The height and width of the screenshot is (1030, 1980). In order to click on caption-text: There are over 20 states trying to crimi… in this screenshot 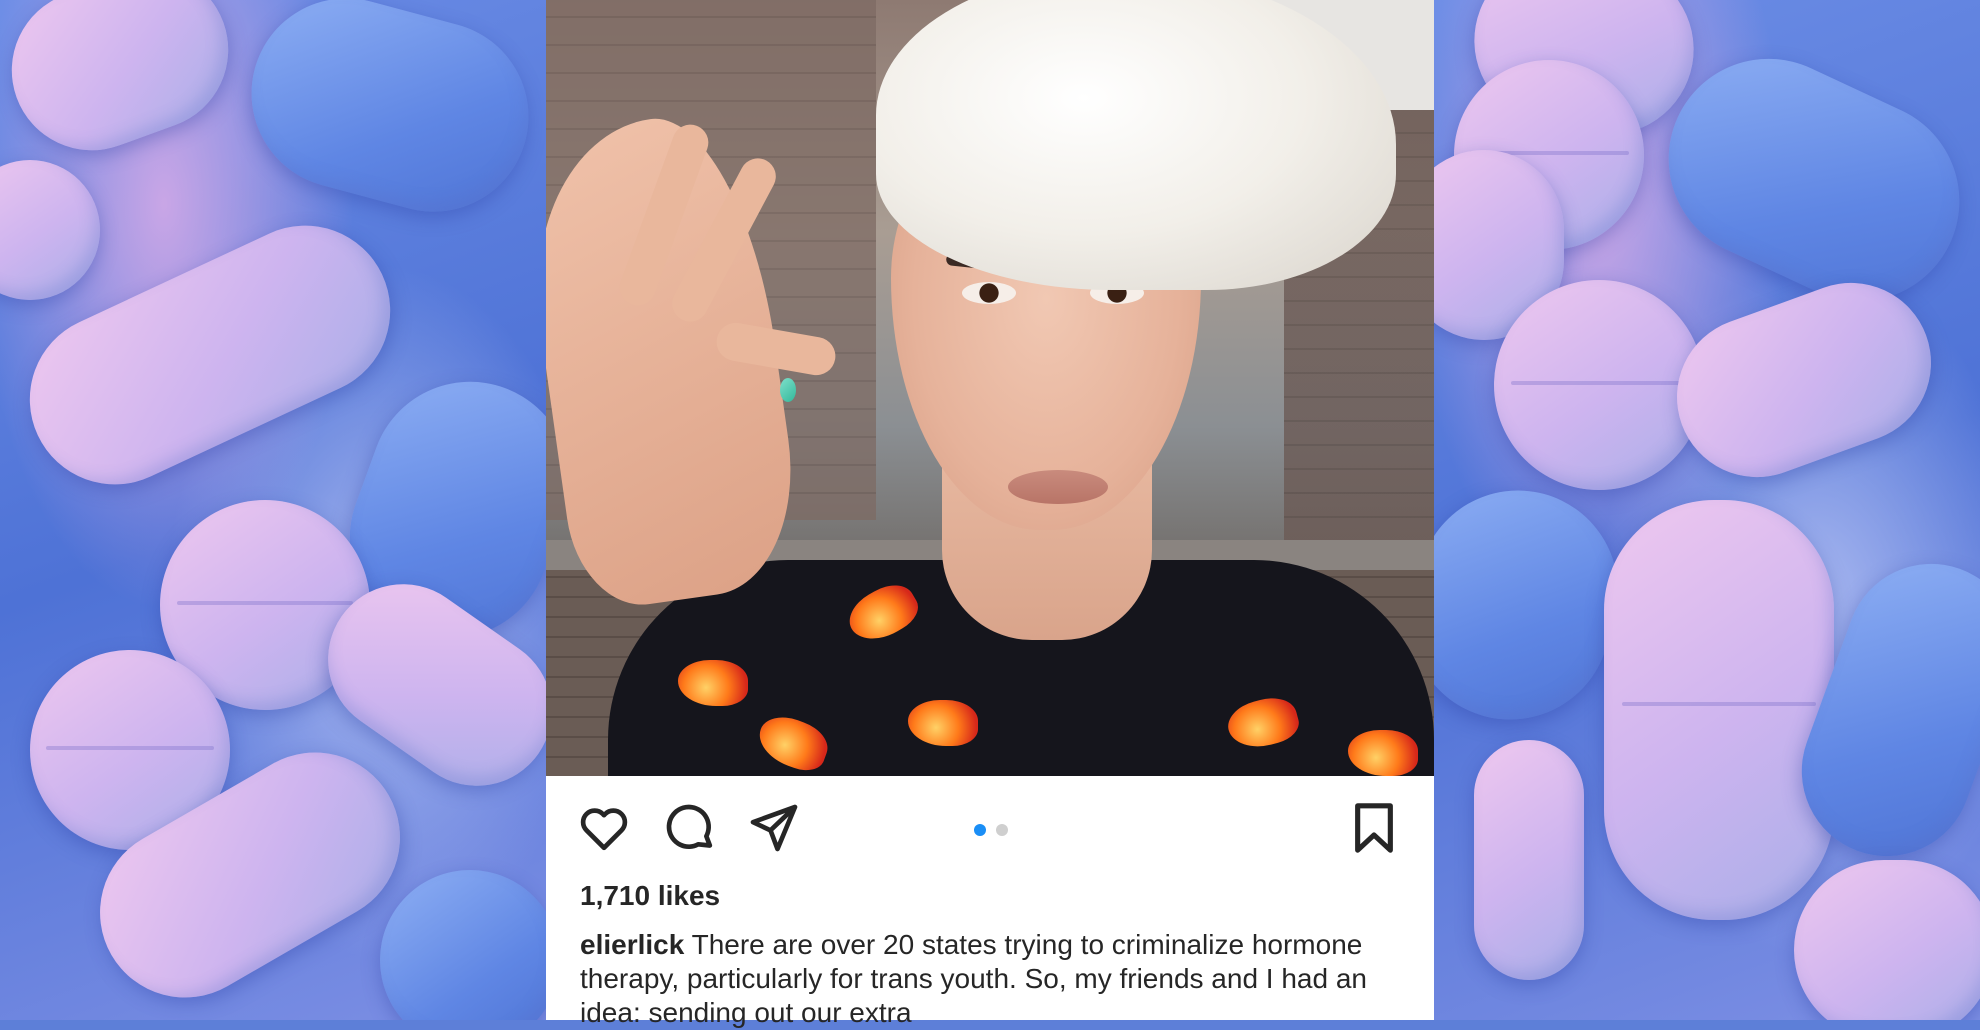, I will do `click(973, 978)`.